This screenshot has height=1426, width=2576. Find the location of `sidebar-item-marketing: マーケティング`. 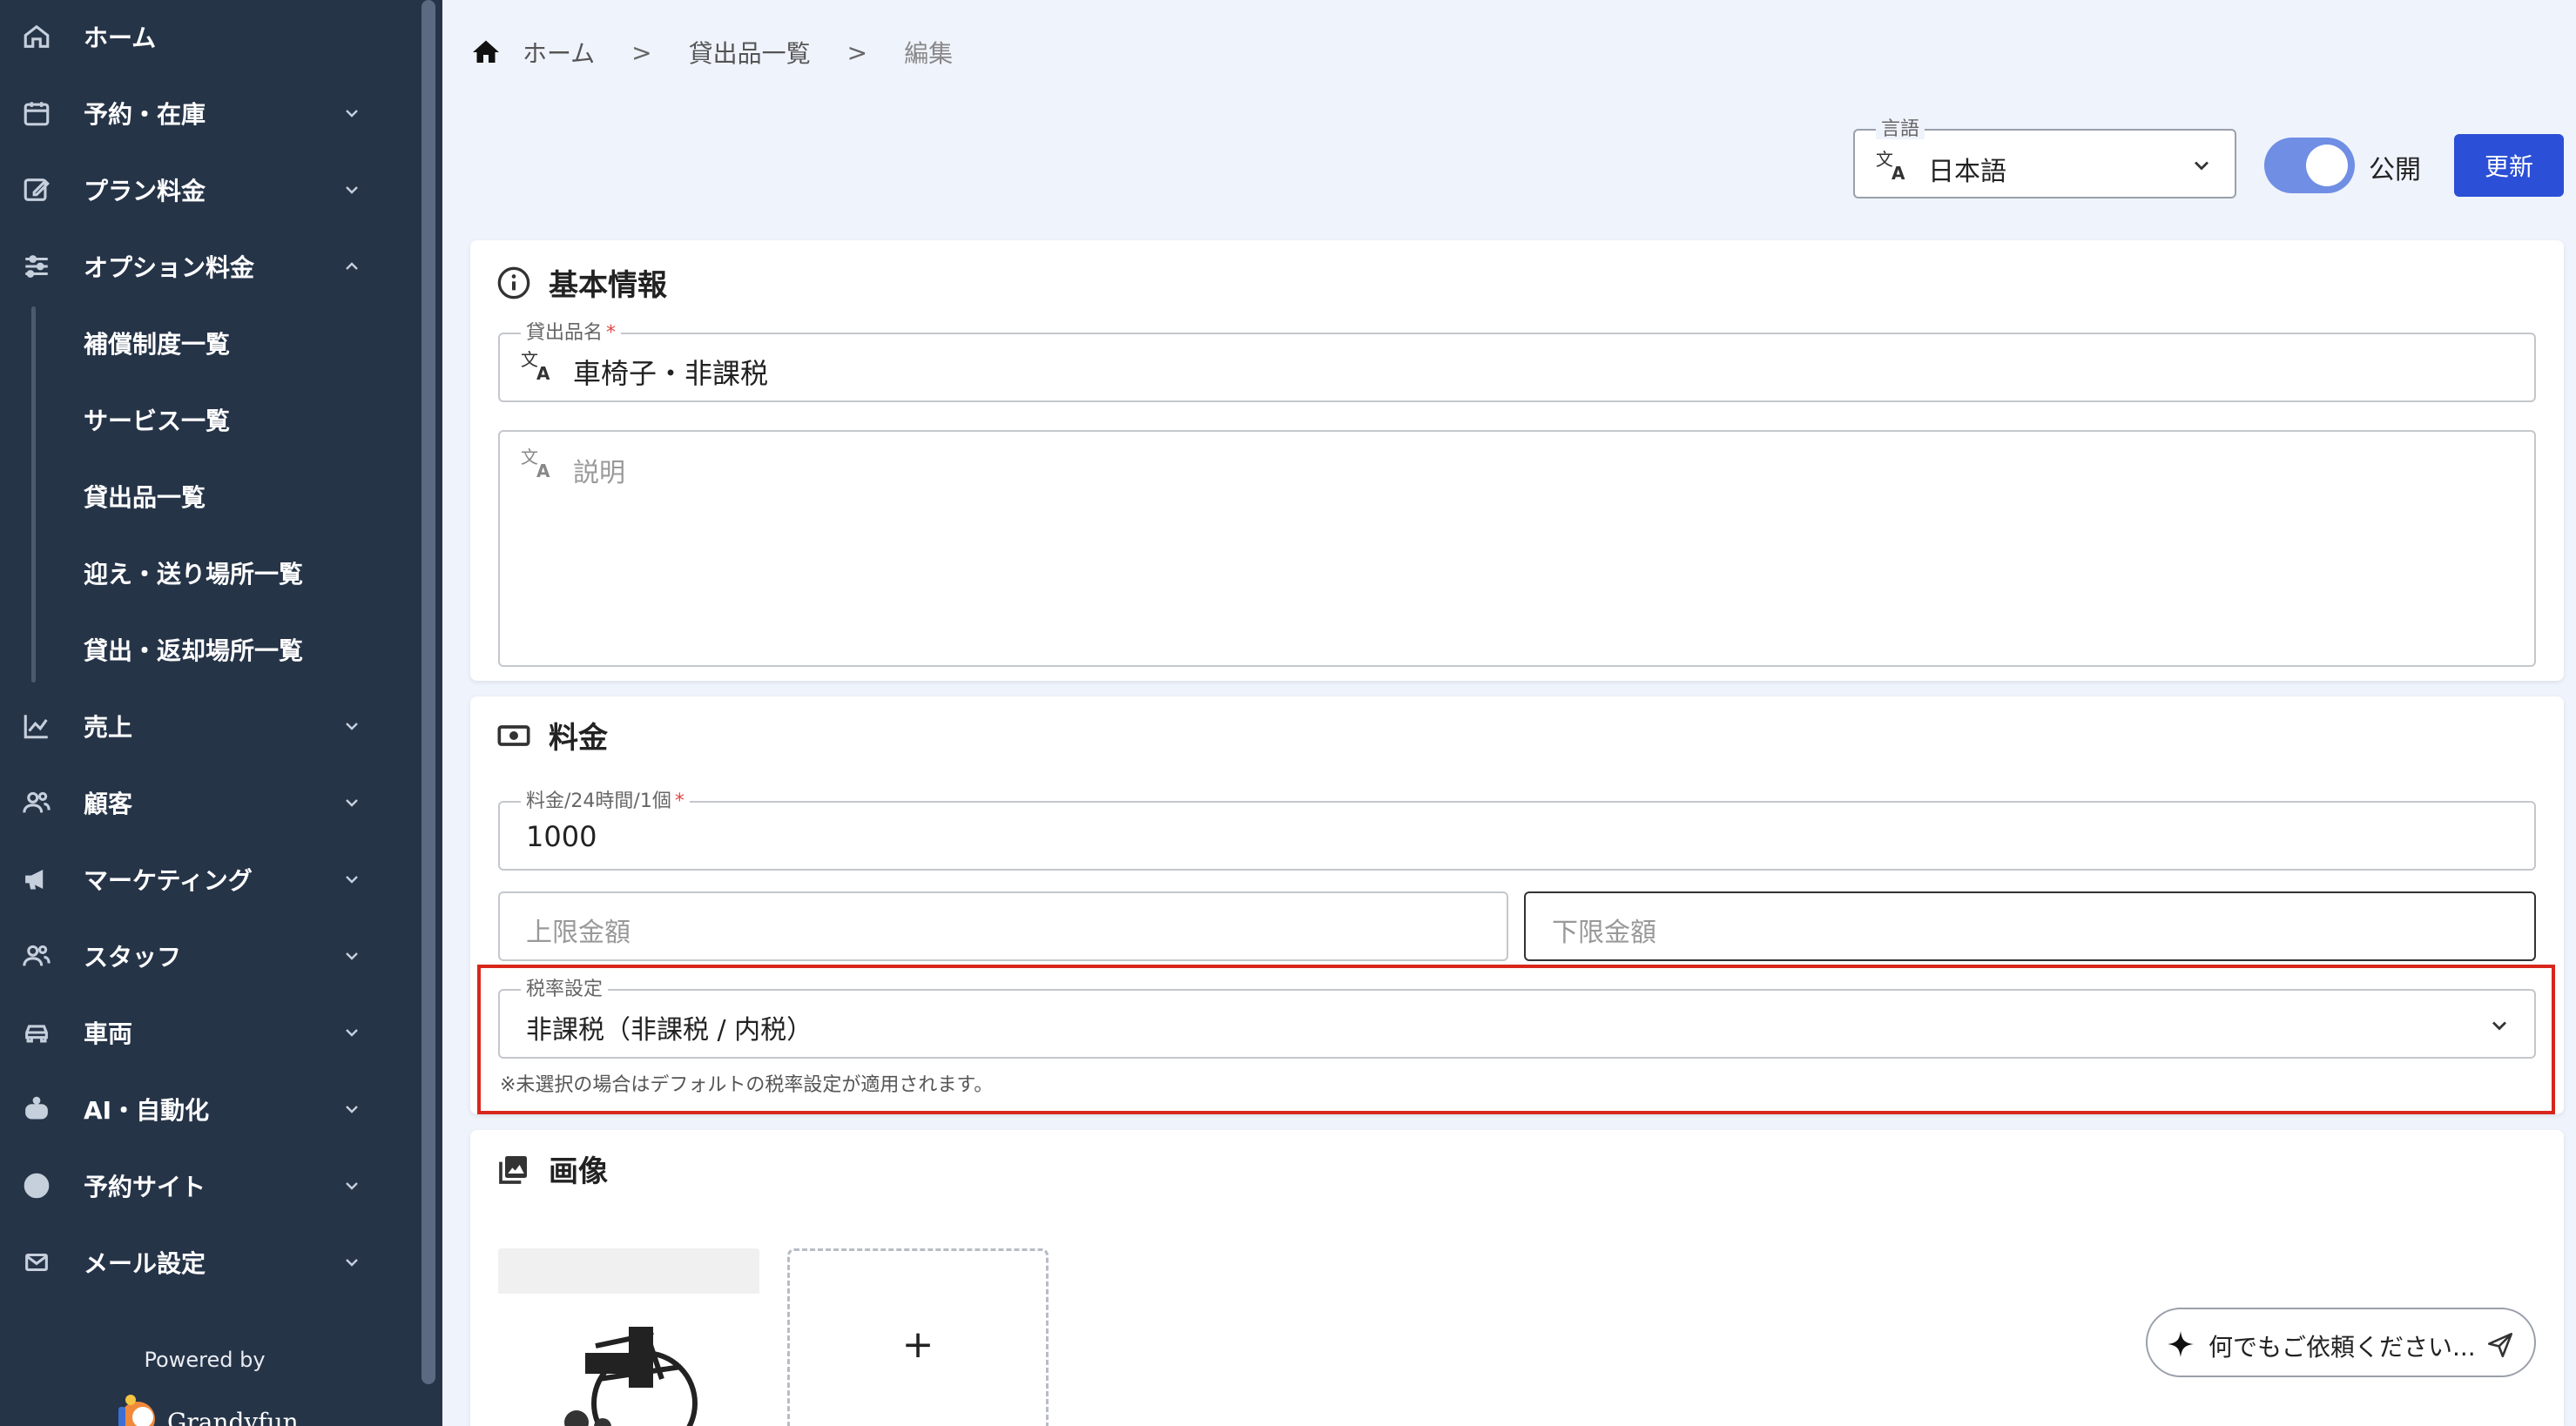

sidebar-item-marketing: マーケティング is located at coordinates (191, 879).